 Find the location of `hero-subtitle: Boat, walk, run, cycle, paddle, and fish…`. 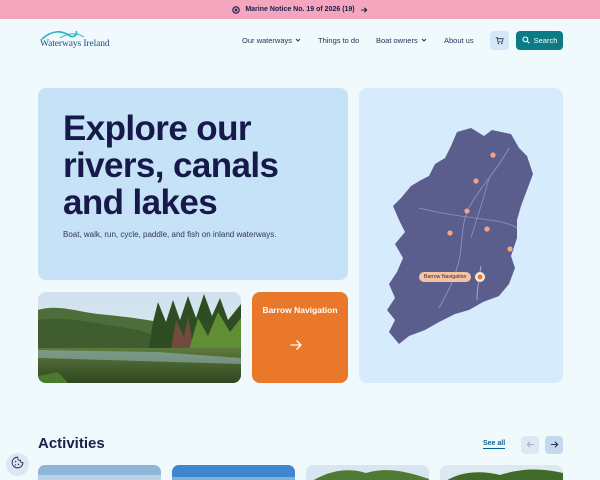

hero-subtitle: Boat, walk, run, cycle, paddle, and fish… is located at coordinates (170, 234).